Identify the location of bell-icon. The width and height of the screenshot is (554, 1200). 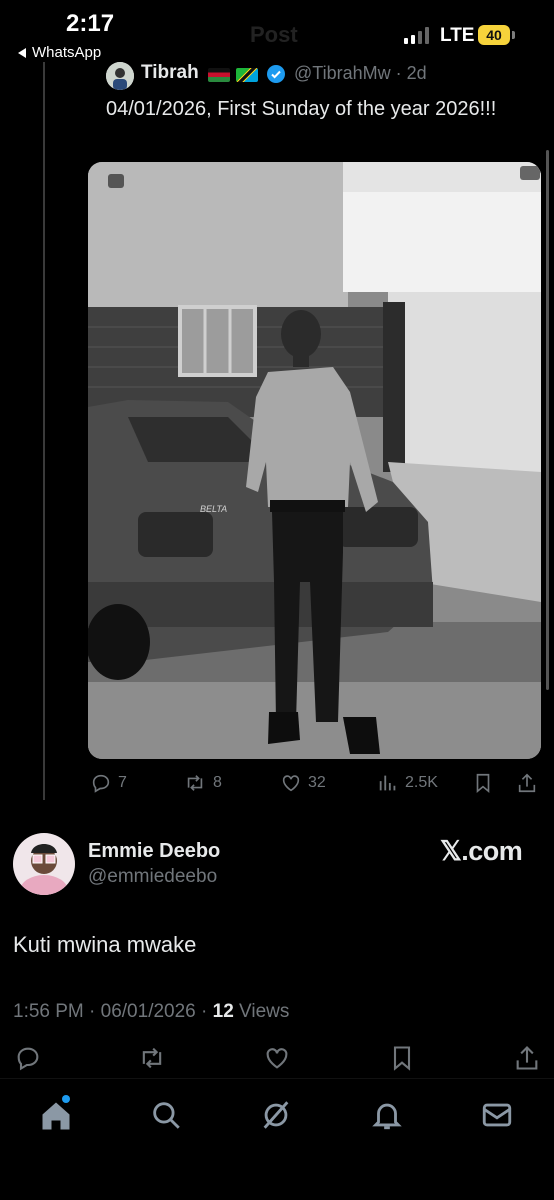
(387, 1116).